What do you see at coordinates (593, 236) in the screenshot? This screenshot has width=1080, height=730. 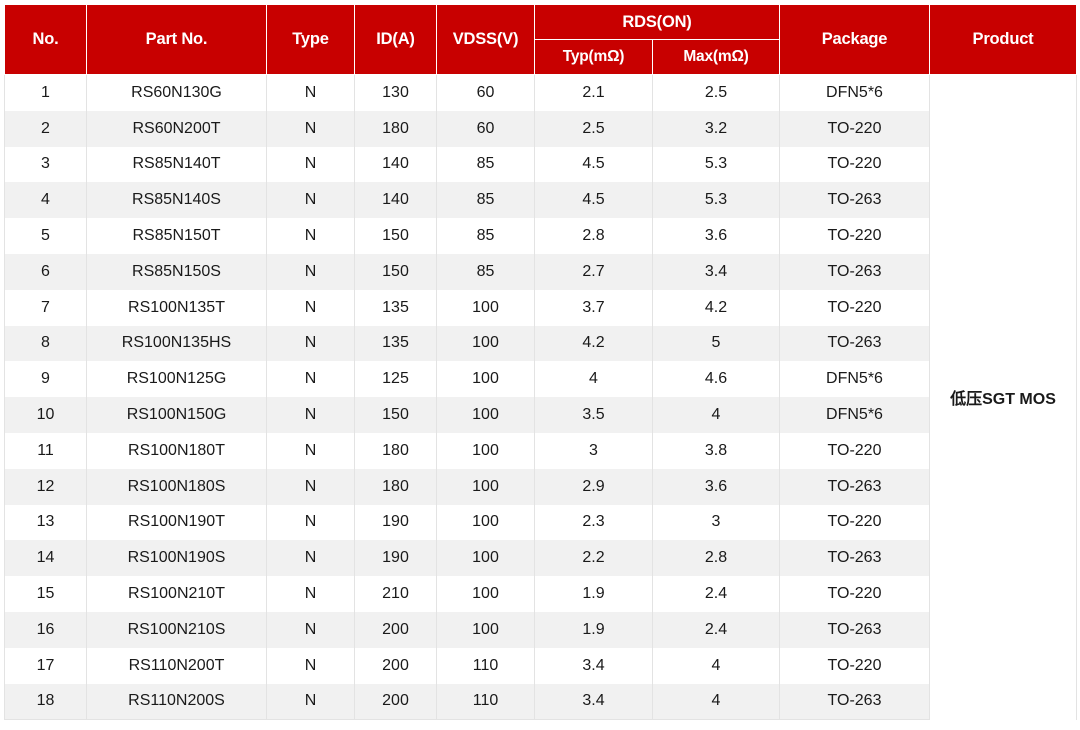 I see `cell-rds-typ: 2.8` at bounding box center [593, 236].